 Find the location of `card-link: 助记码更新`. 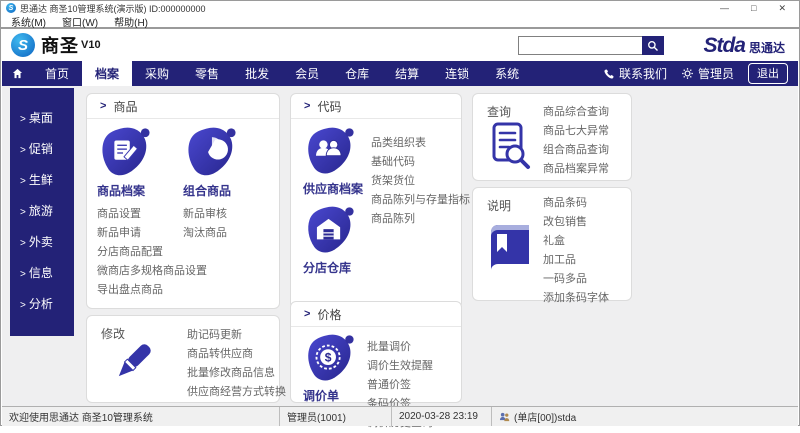

card-link: 助记码更新 is located at coordinates (236, 335).